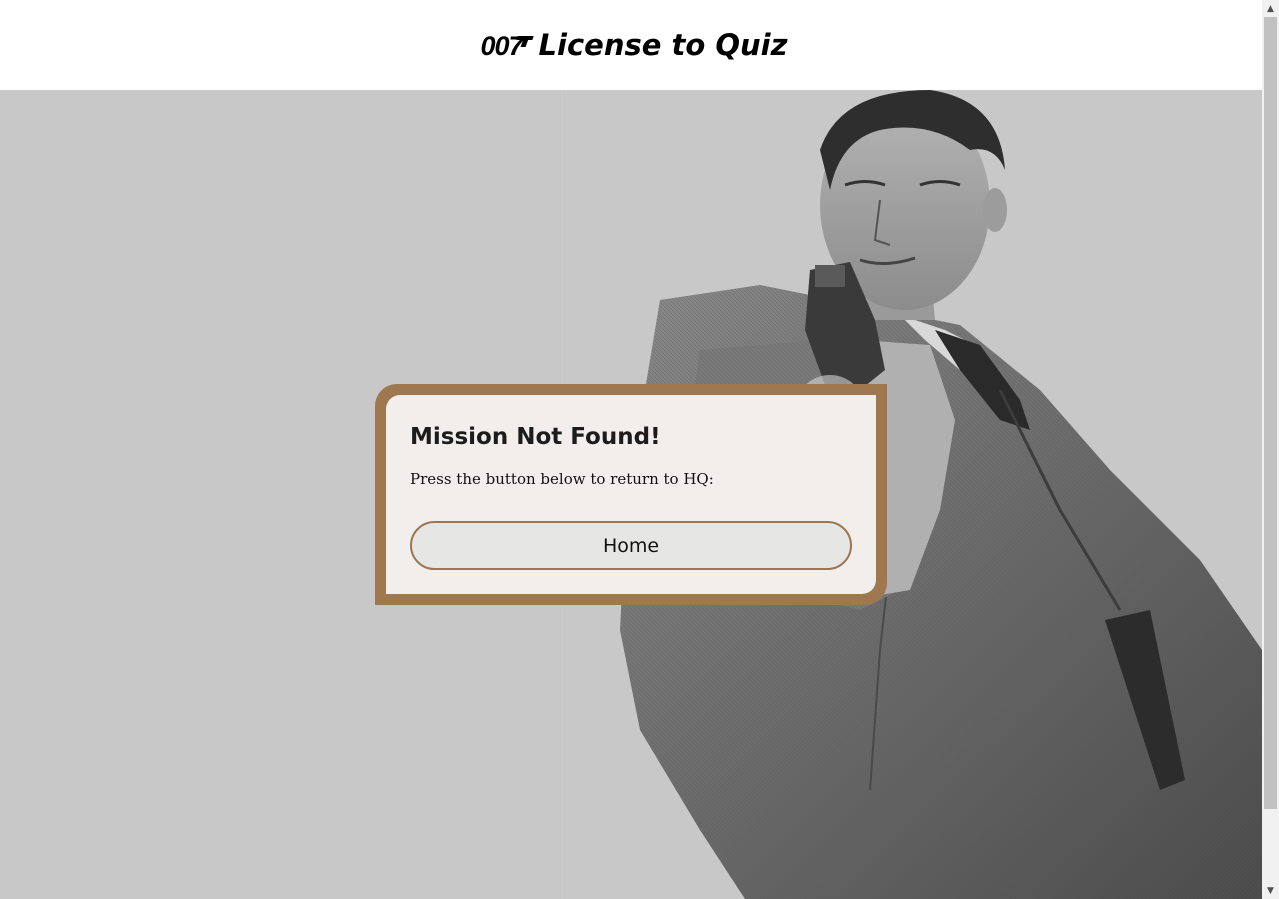  What do you see at coordinates (1270, 8) in the screenshot?
I see `scroll-up-arrow-icon: ▲` at bounding box center [1270, 8].